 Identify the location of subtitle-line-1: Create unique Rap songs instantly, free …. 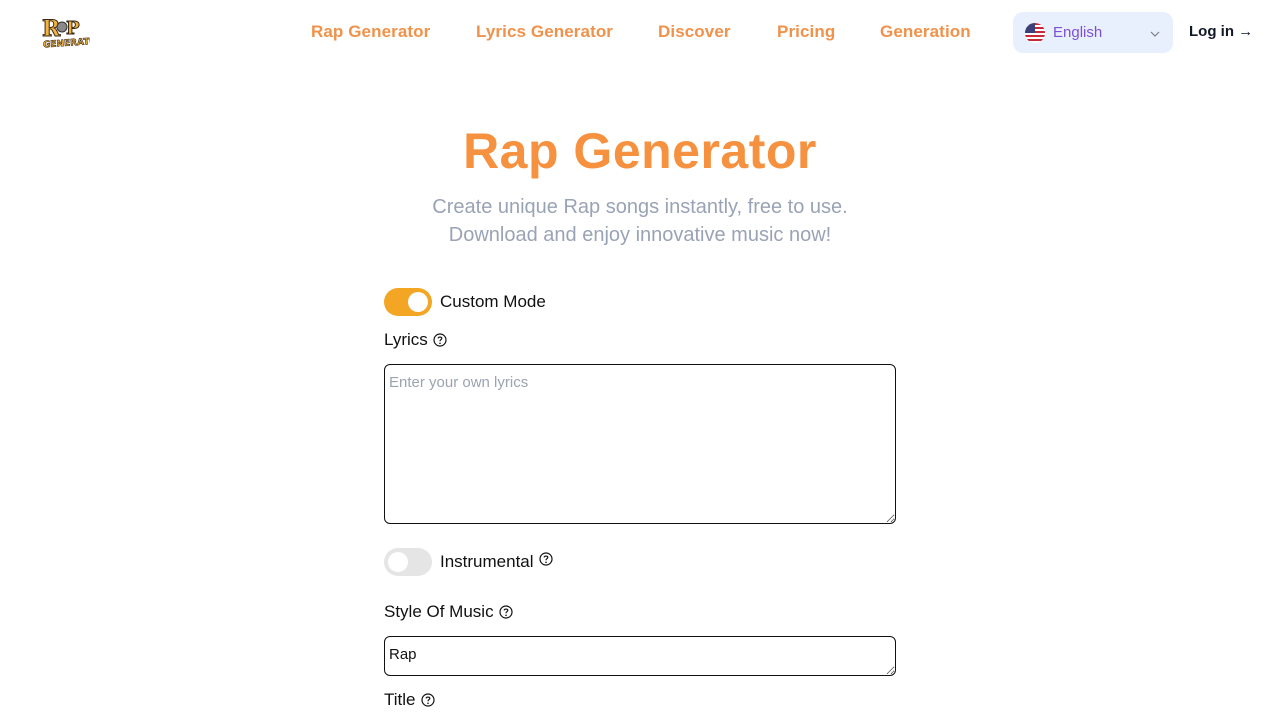
(640, 207).